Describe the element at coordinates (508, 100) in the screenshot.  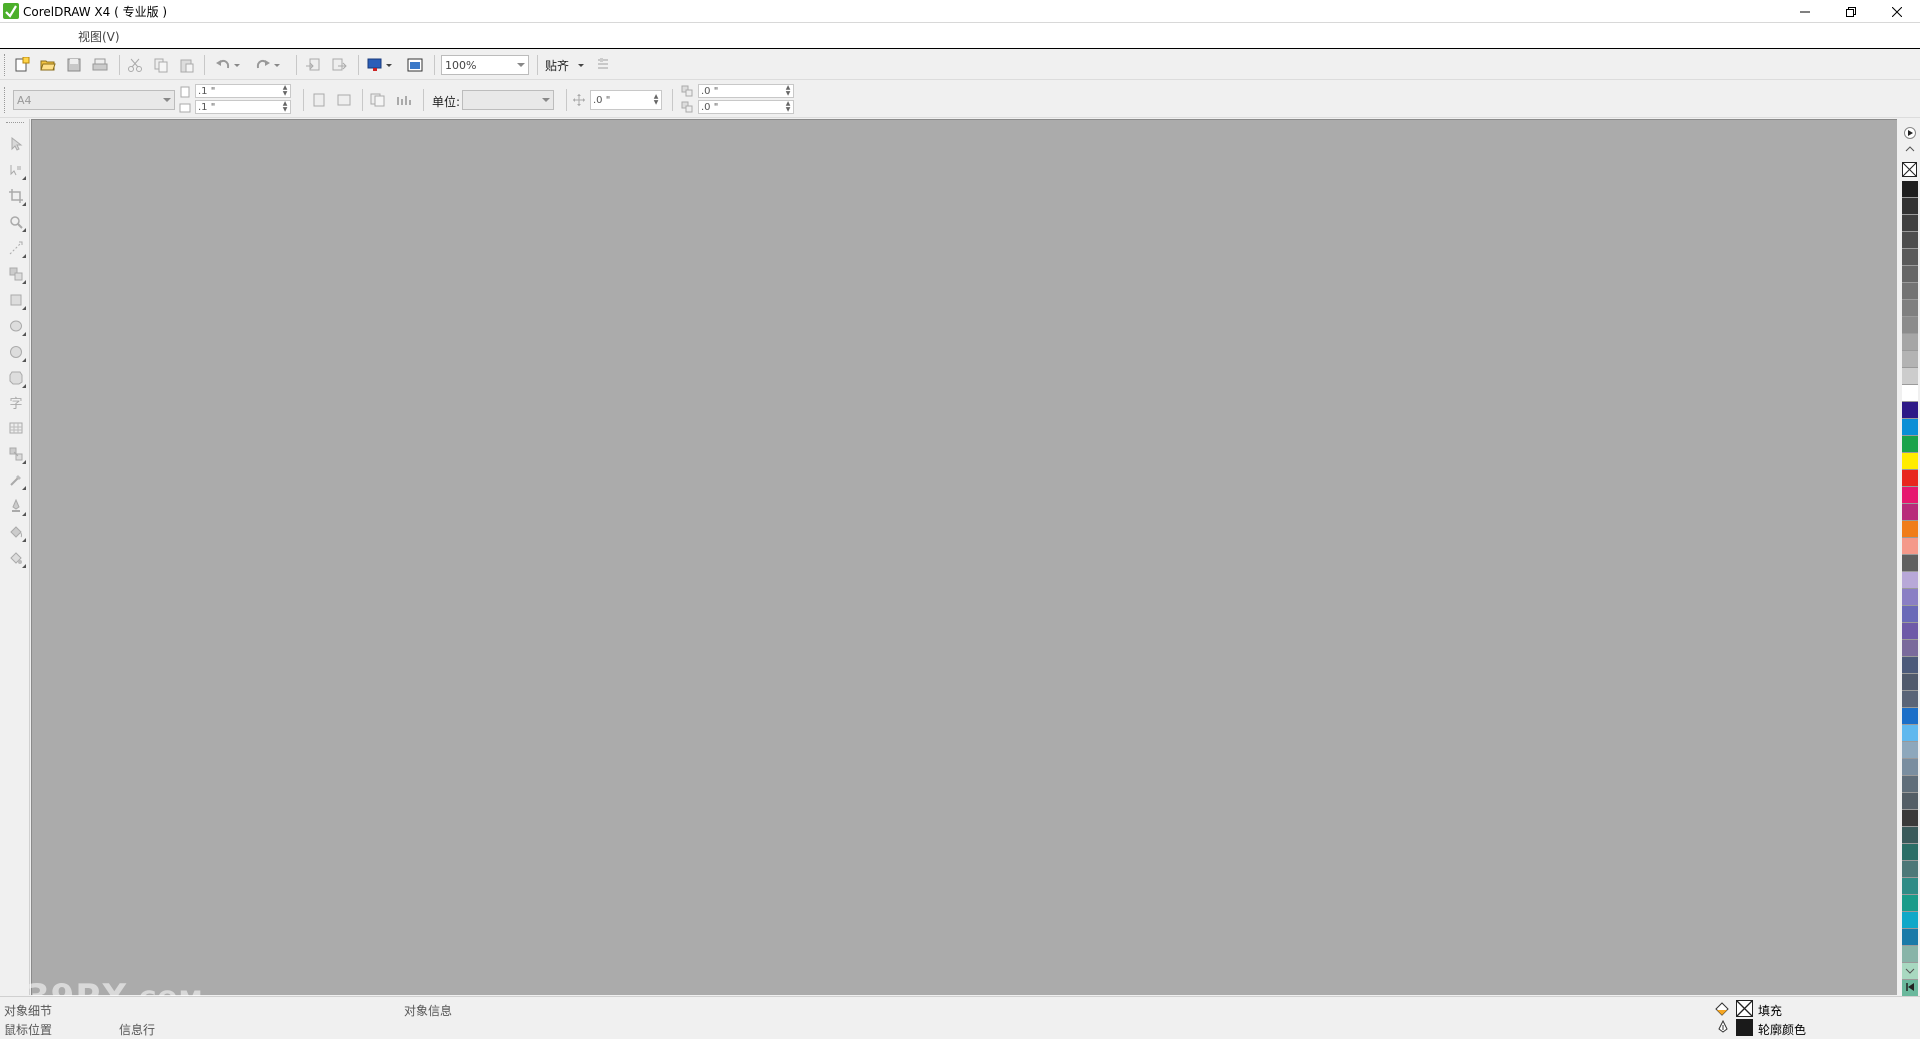
I see `units-select` at that location.